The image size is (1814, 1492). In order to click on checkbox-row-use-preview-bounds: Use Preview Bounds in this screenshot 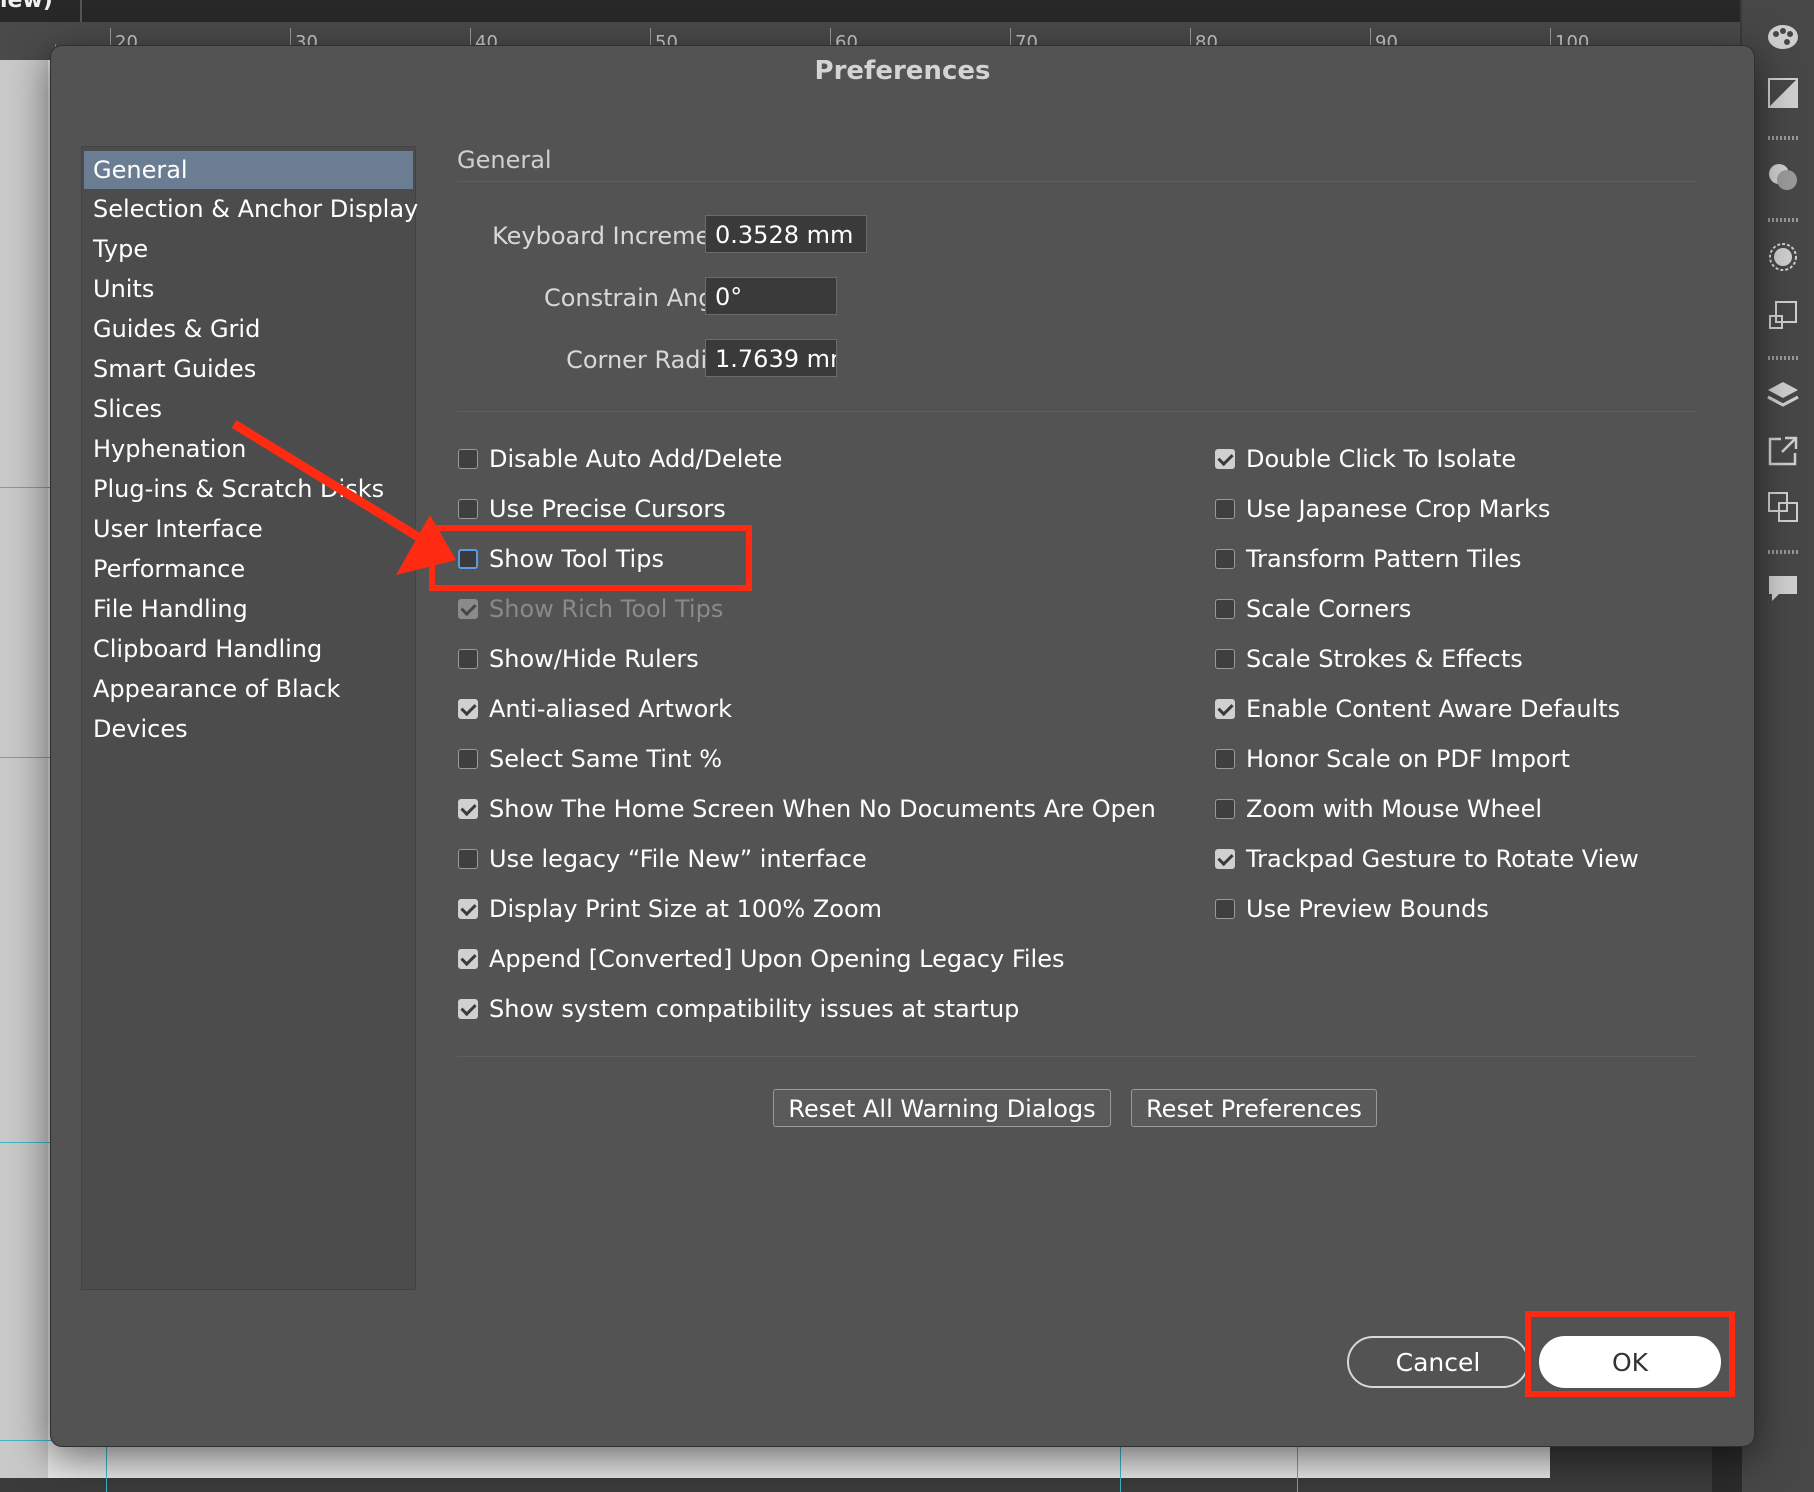, I will do `click(1352, 909)`.